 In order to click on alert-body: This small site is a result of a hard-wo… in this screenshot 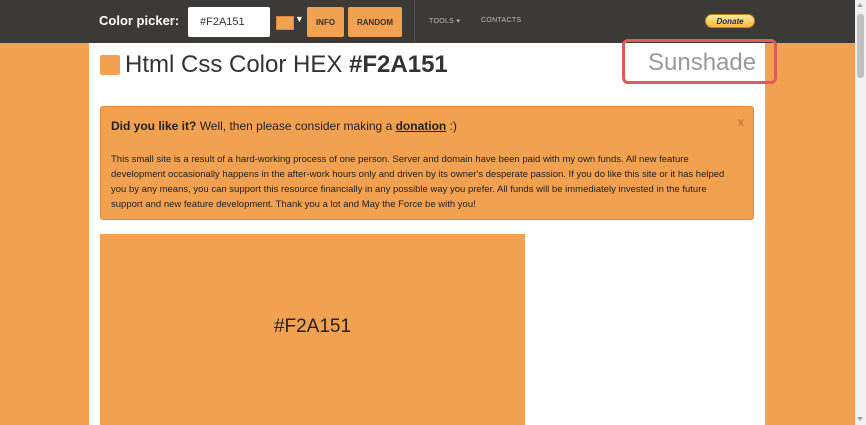, I will do `click(418, 182)`.